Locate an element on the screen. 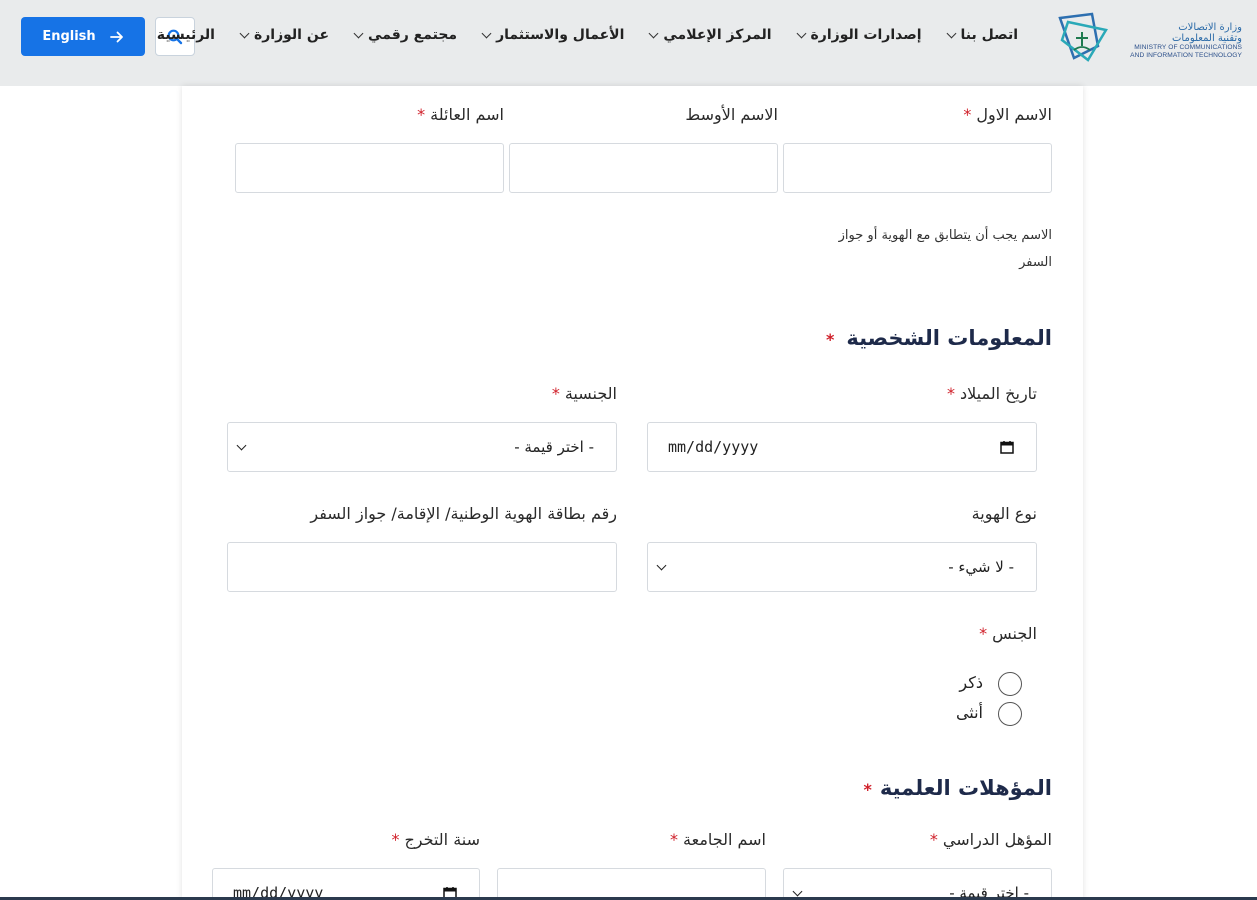  education-title: المؤهلات العلمية * is located at coordinates (957, 788).